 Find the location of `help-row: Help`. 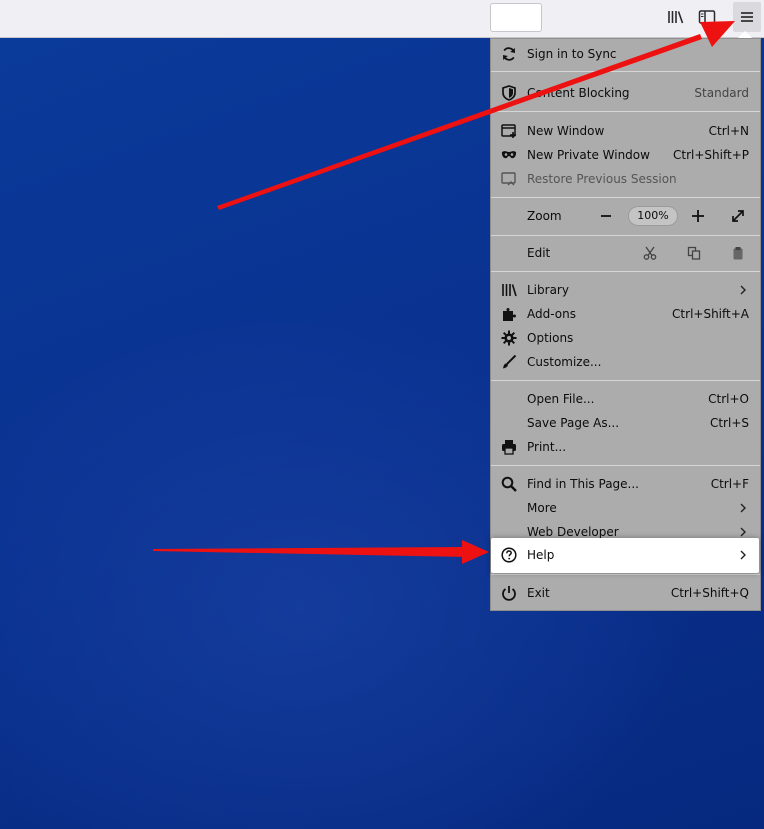

help-row: Help is located at coordinates (625, 555).